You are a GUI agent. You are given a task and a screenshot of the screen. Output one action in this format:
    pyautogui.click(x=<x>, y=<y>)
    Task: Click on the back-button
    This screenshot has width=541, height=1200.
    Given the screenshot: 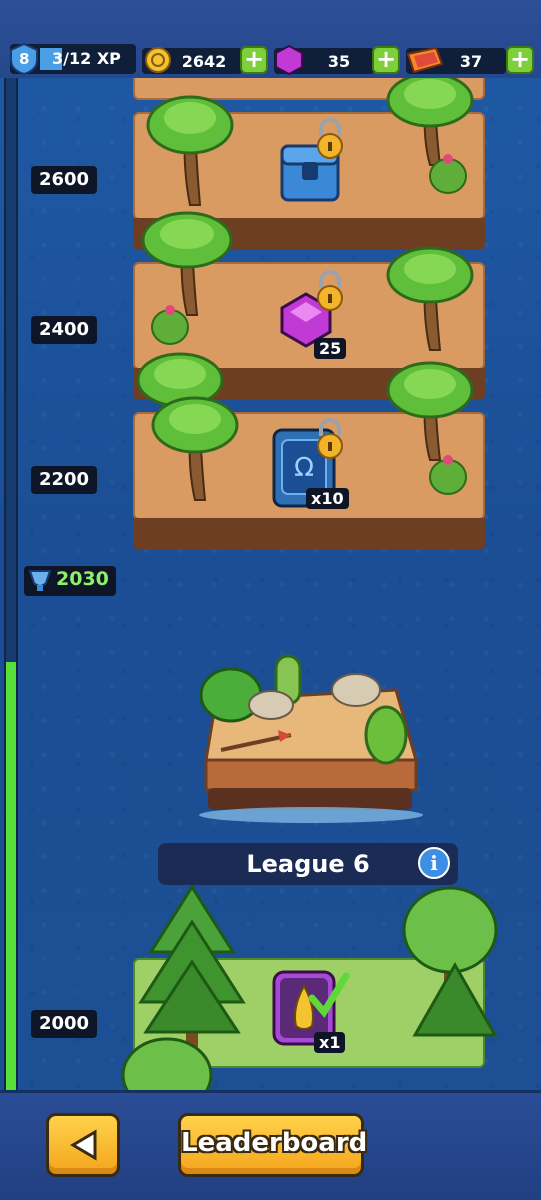 What is the action you would take?
    pyautogui.click(x=83, y=1145)
    